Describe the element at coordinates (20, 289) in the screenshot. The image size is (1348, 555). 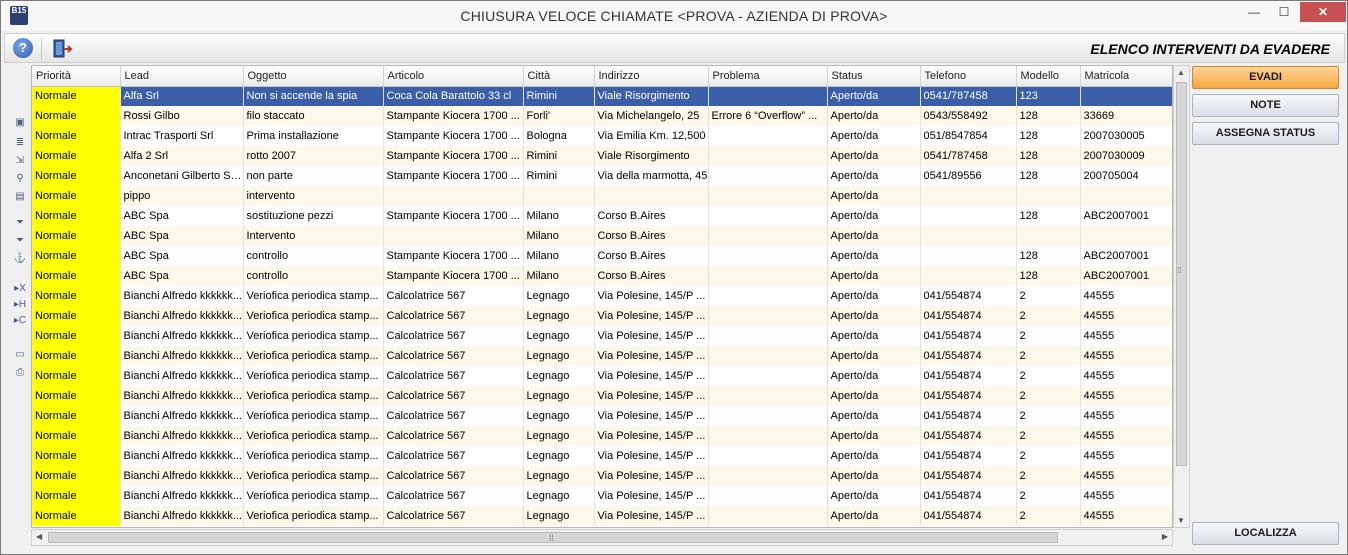
I see `x-icon: ▸X` at that location.